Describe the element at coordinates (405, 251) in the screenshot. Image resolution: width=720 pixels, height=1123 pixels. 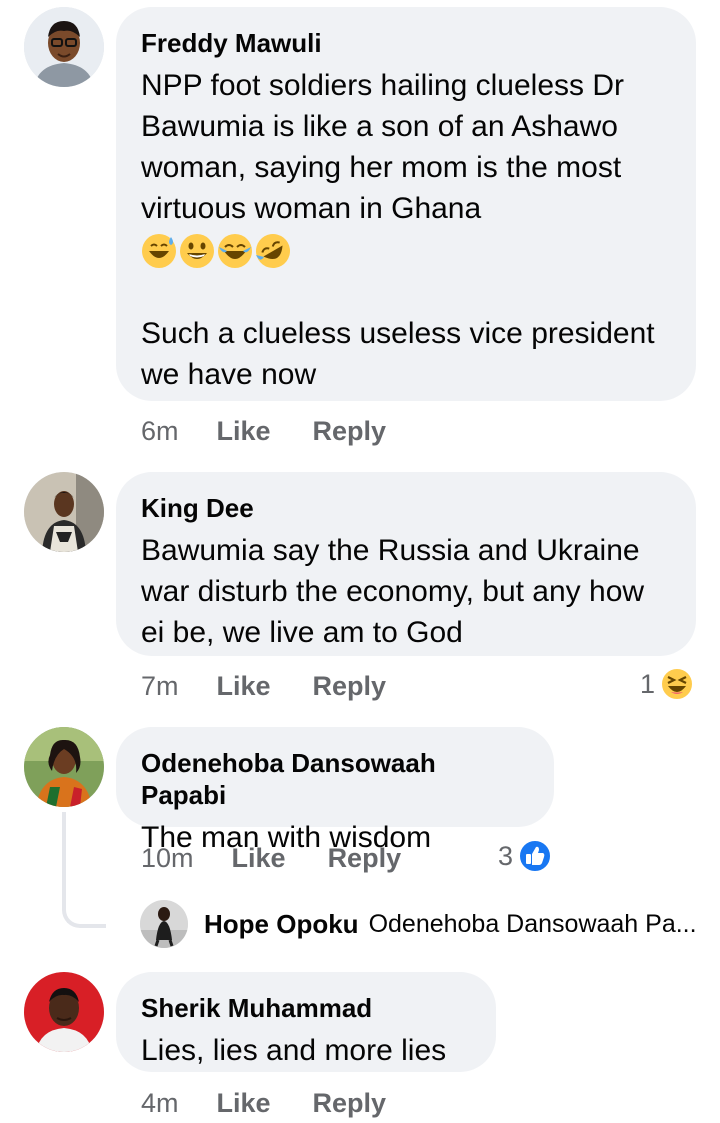
I see `emoji-row` at that location.